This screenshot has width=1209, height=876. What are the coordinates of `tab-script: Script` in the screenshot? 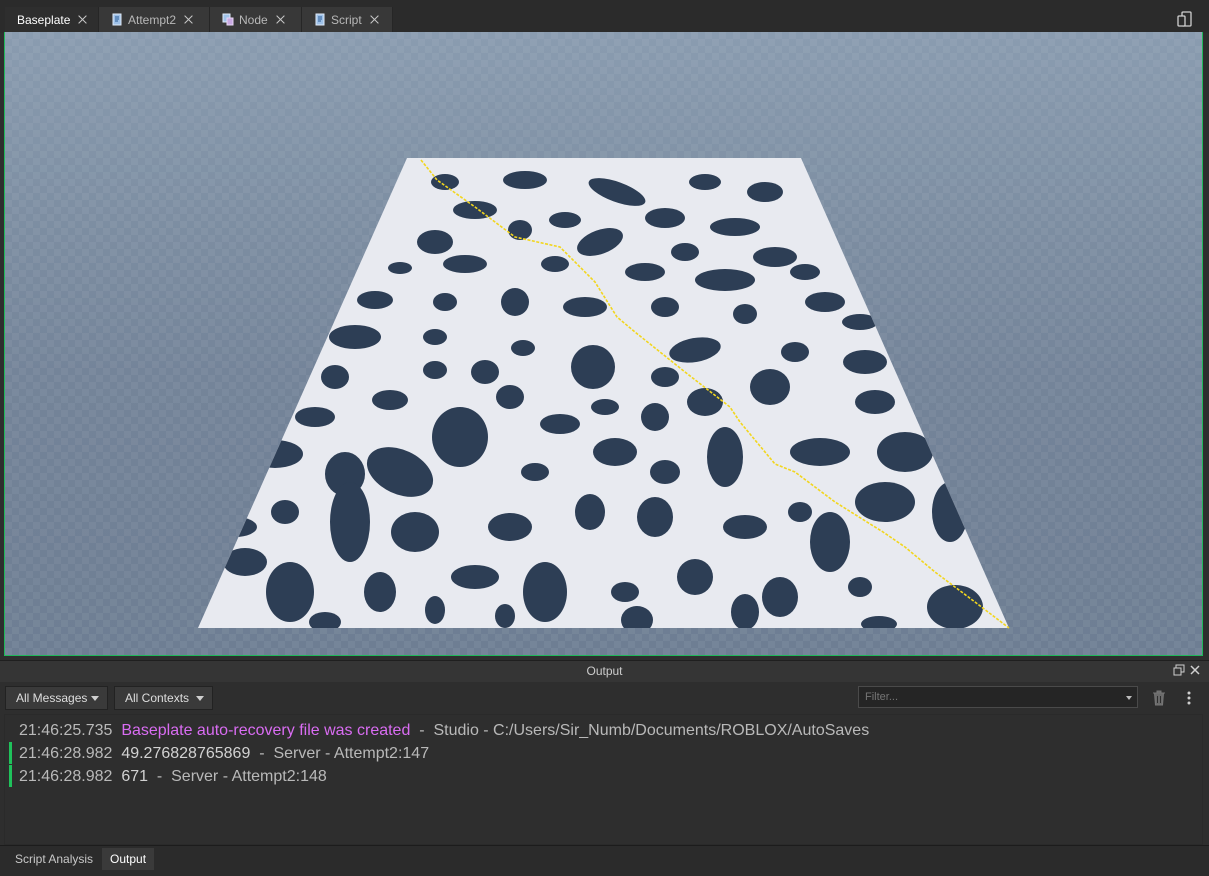 It's located at (347, 19).